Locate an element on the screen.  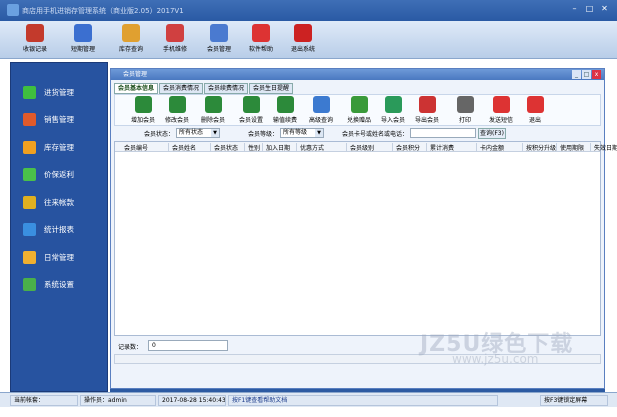
column-header: 会员积分 is located at coordinates (410, 147).